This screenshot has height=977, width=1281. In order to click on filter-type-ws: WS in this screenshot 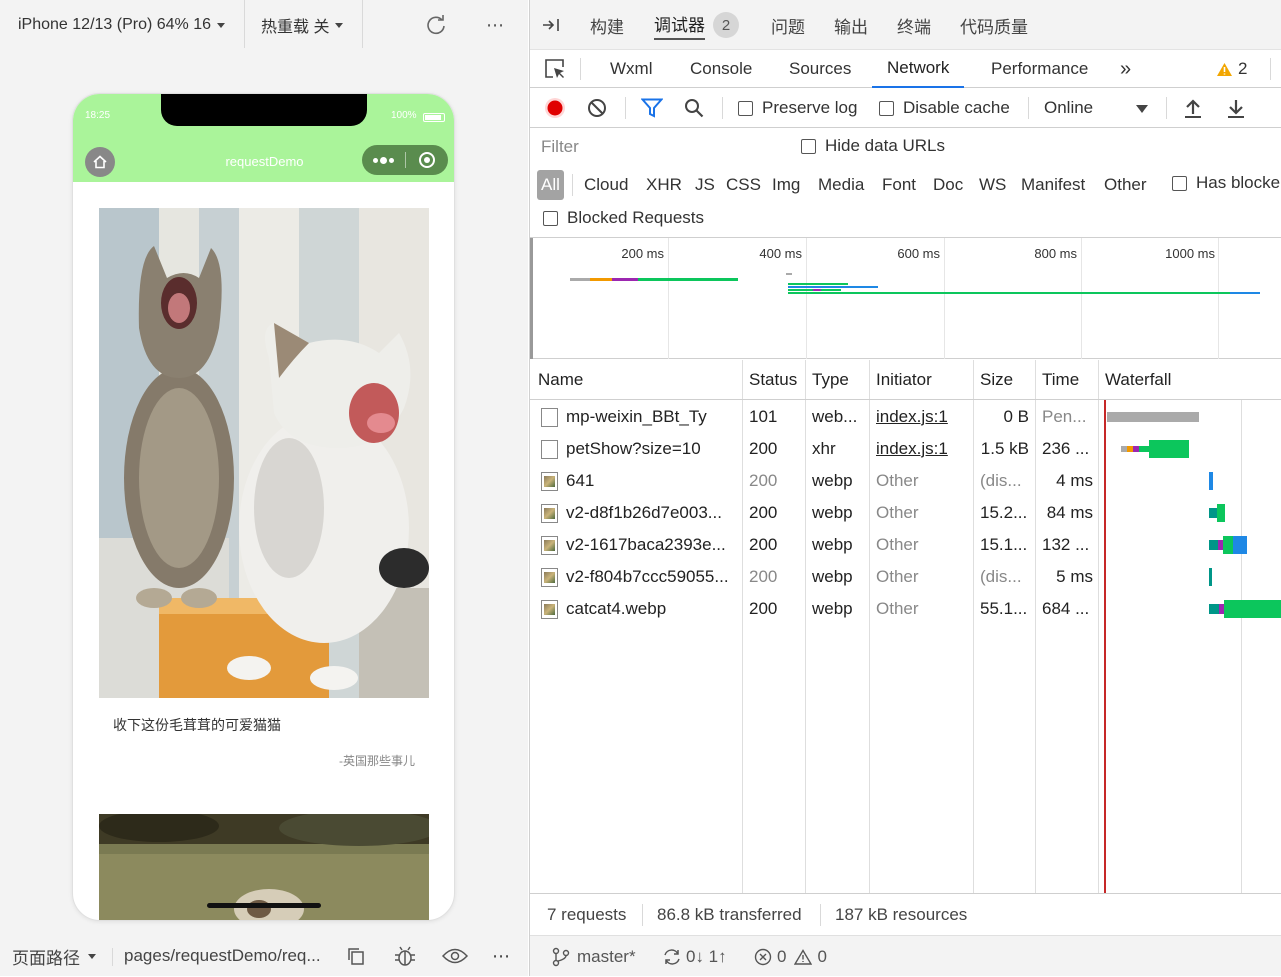, I will do `click(992, 185)`.